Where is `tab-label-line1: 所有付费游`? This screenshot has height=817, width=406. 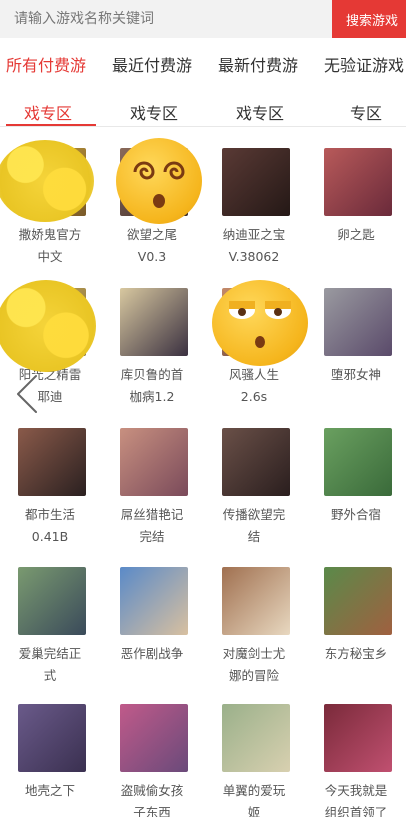
tab-label-line1: 所有付费游 is located at coordinates (46, 65).